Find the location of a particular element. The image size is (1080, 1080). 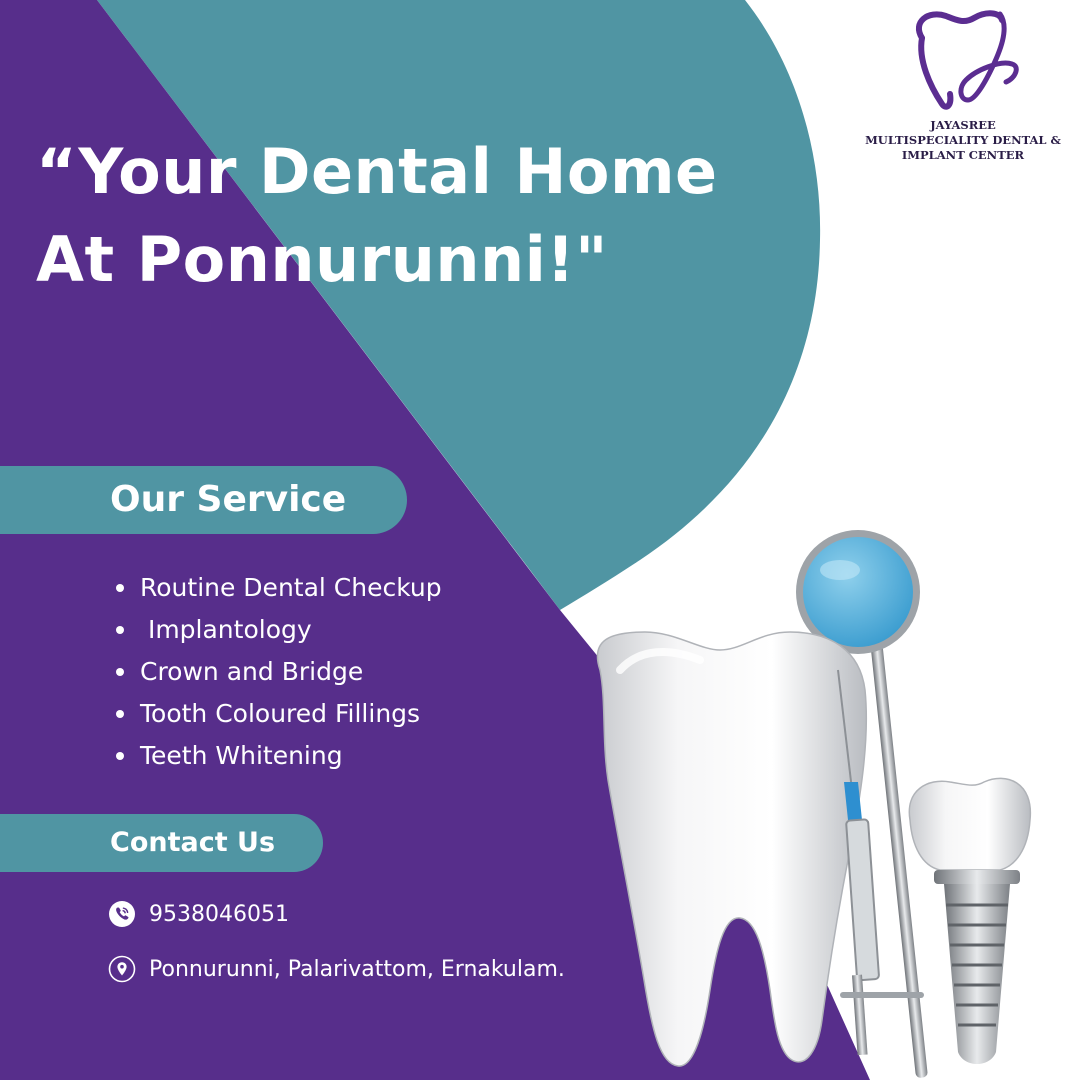

contact-us-heading: Contact Us is located at coordinates (161, 843).